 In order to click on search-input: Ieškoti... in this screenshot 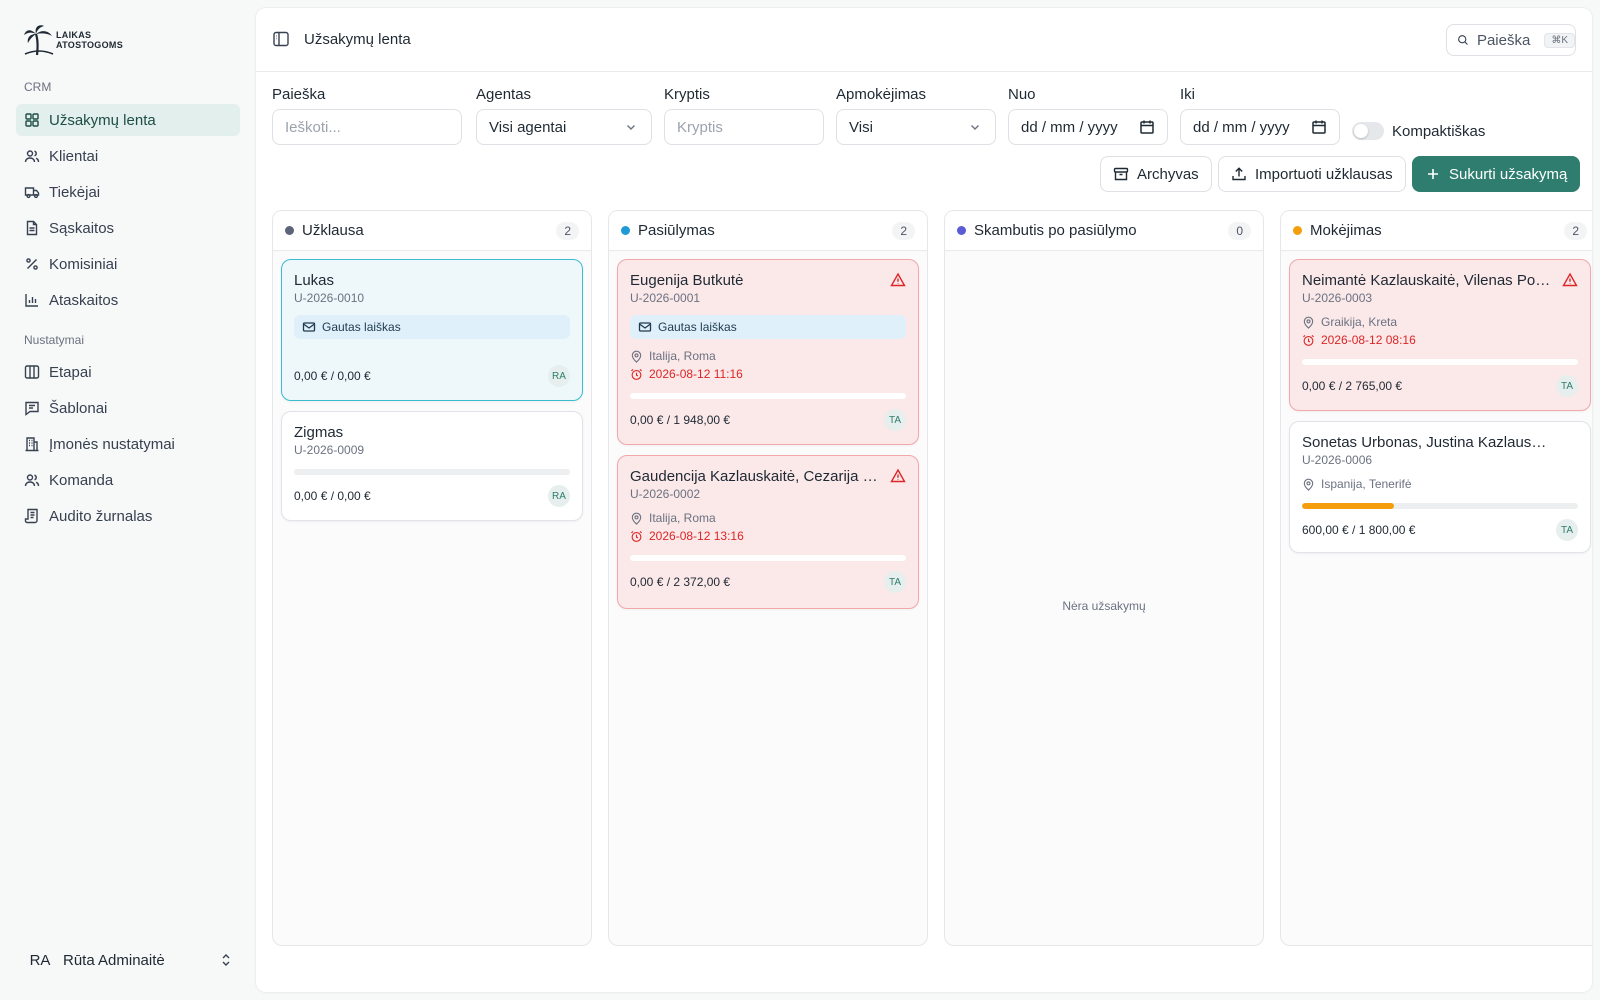, I will do `click(367, 127)`.